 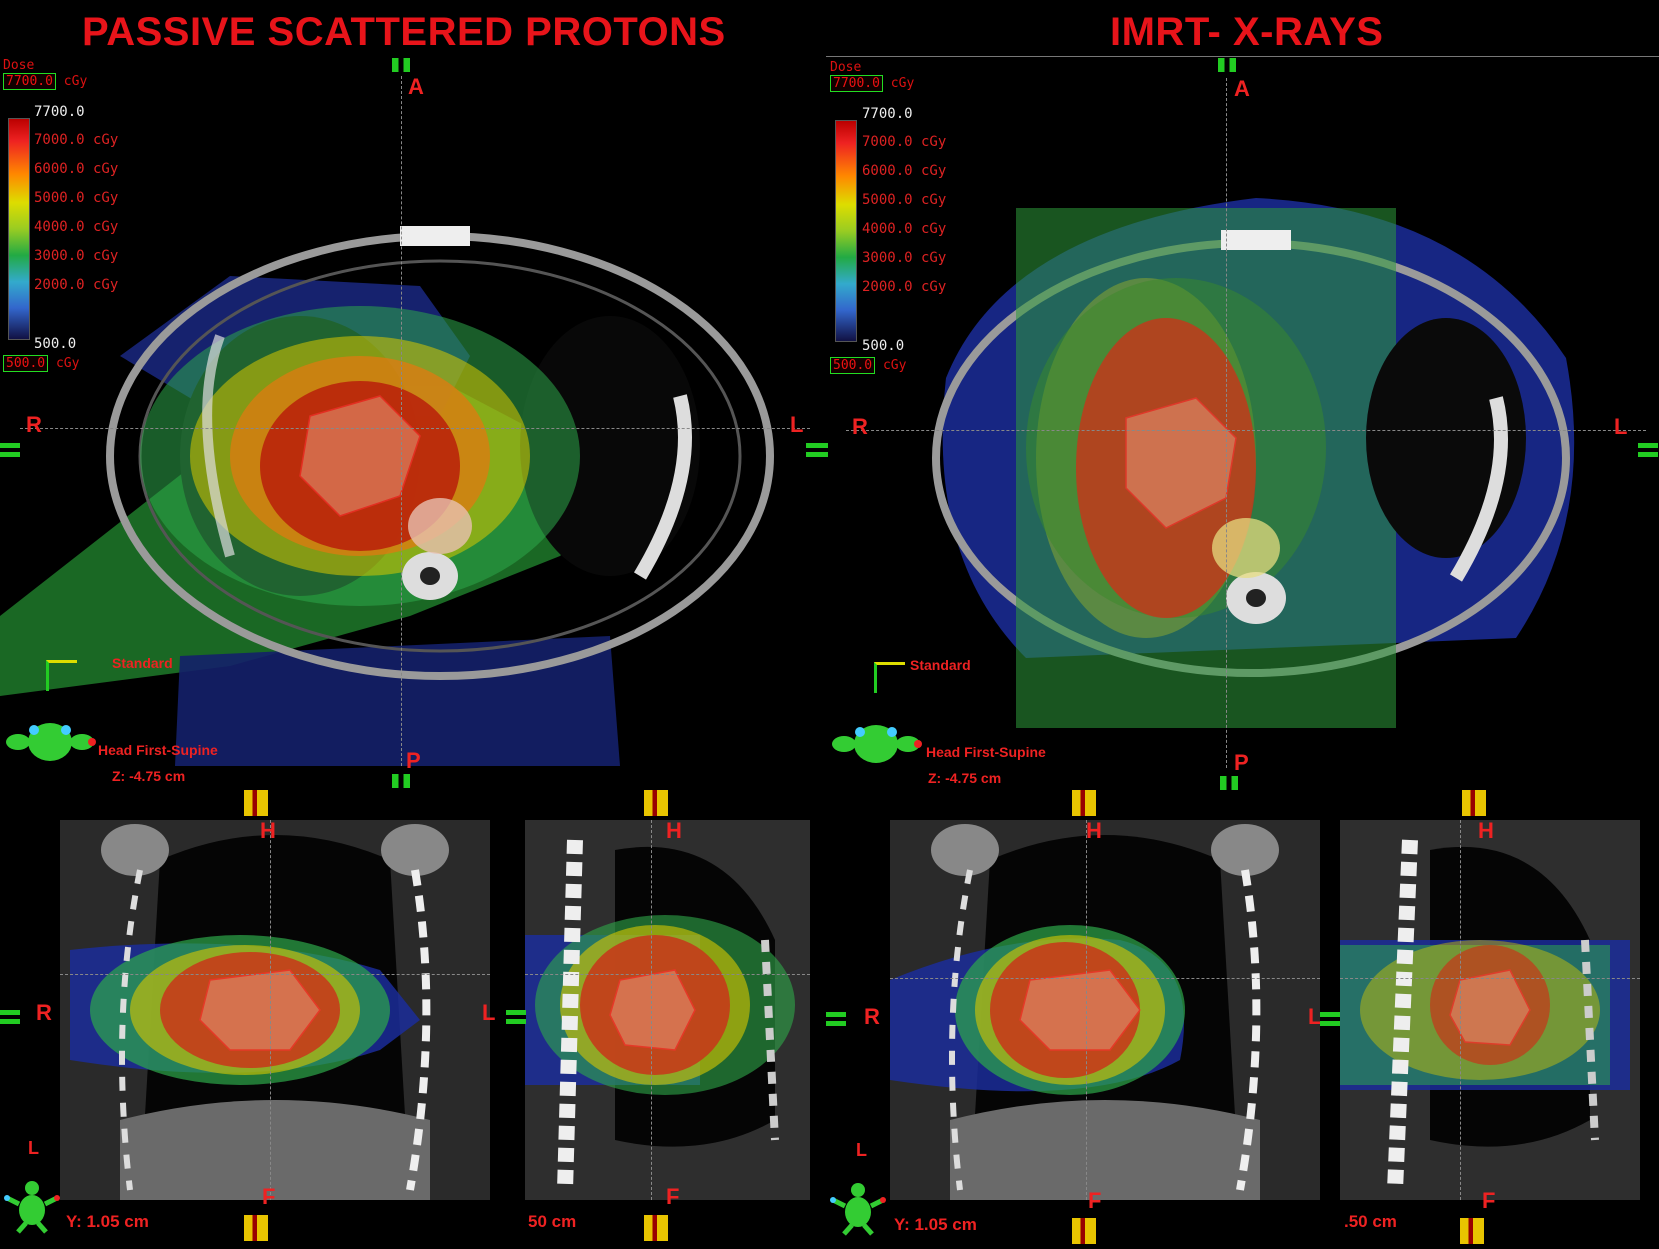 I want to click on right-sagittal-image, so click(x=1490, y=1010).